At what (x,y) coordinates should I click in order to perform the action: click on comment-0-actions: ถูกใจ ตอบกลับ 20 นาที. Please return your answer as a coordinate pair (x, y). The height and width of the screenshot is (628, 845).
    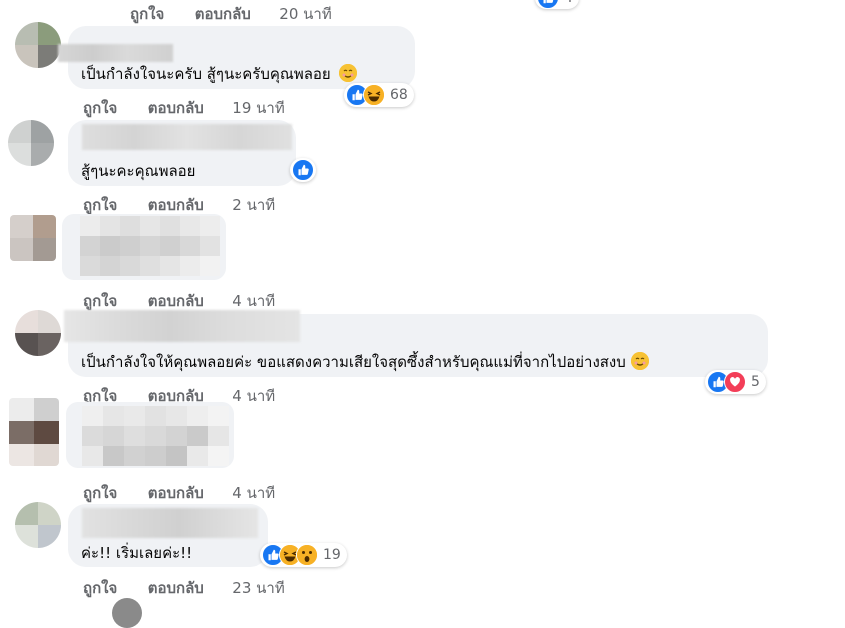
    Looking at the image, I should click on (231, 14).